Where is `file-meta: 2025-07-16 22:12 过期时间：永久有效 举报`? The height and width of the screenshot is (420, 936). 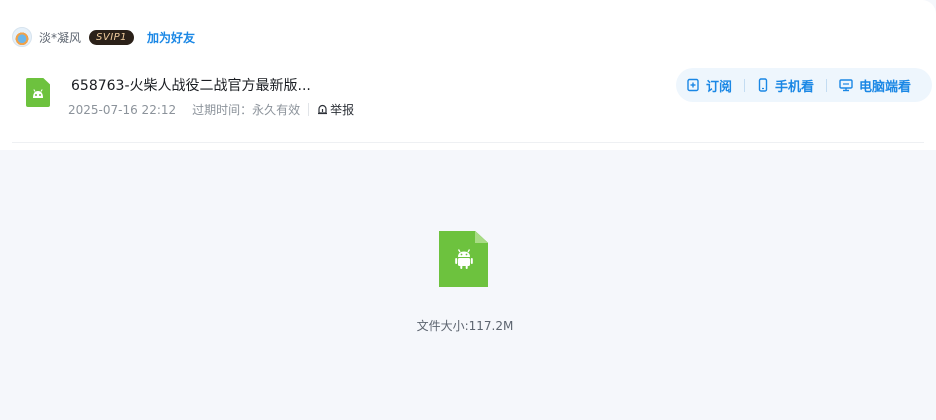
file-meta: 2025-07-16 22:12 过期时间：永久有效 举报 is located at coordinates (211, 109).